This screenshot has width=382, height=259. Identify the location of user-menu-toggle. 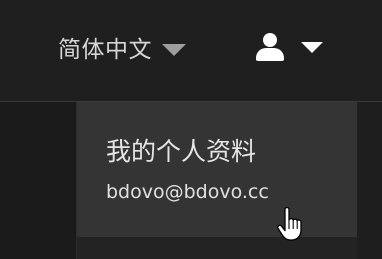
(289, 47).